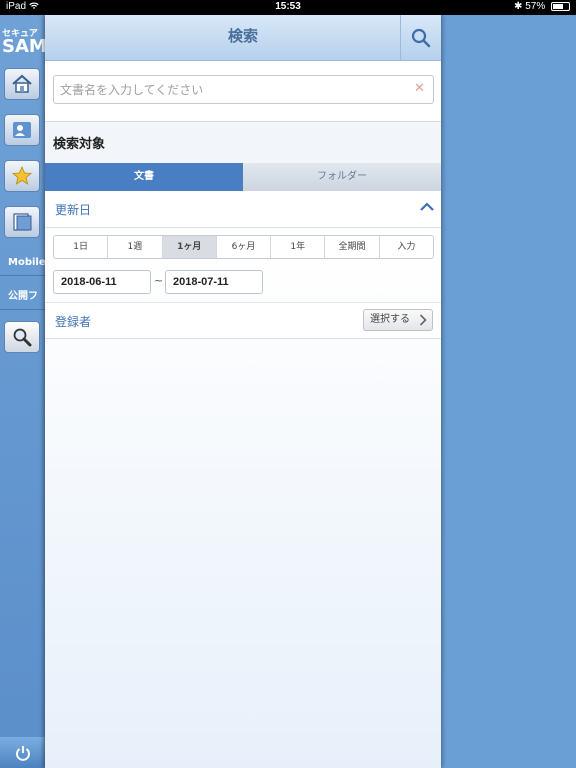 Image resolution: width=576 pixels, height=768 pixels. I want to click on clear-icon: ✕, so click(419, 88).